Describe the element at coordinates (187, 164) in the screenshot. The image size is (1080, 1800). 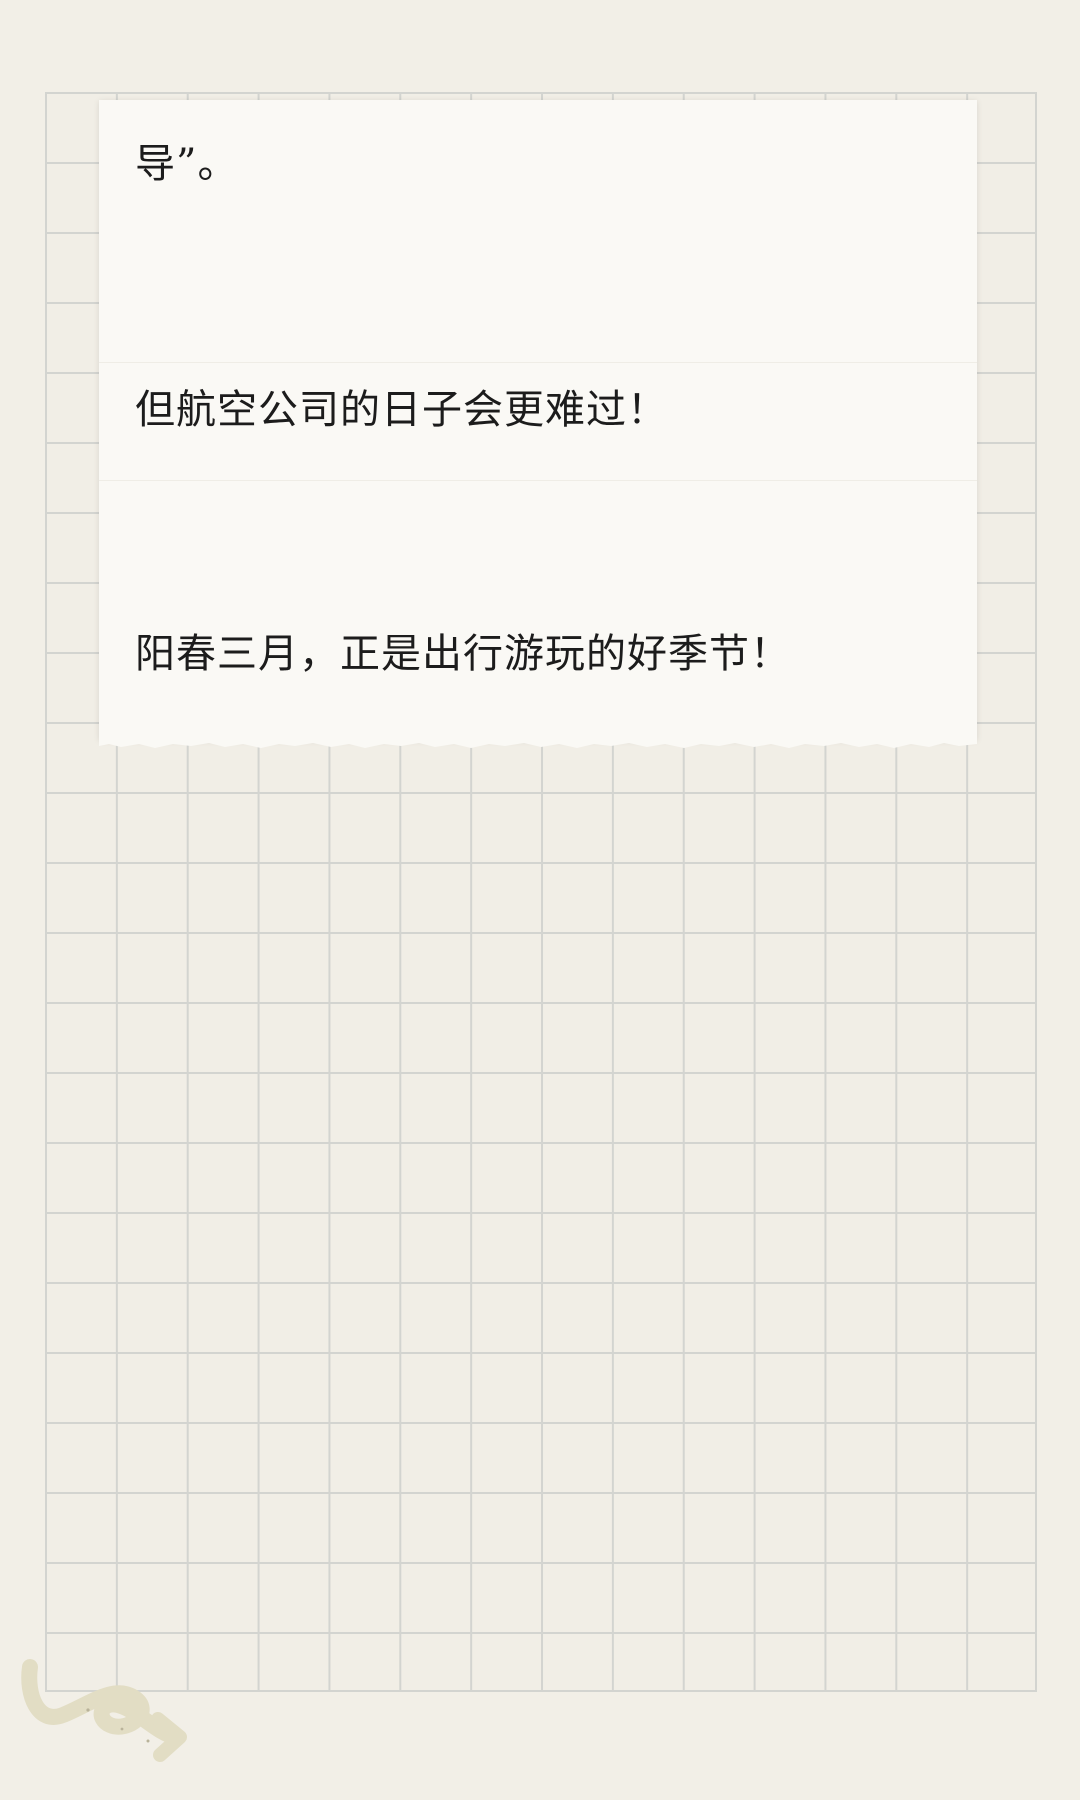
I see `note-line-1: 导”。` at that location.